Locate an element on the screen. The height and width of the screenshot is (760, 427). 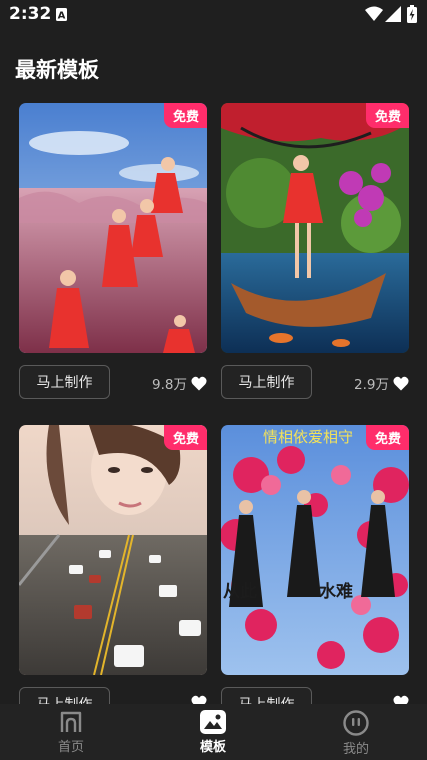
home-icon is located at coordinates (71, 721).